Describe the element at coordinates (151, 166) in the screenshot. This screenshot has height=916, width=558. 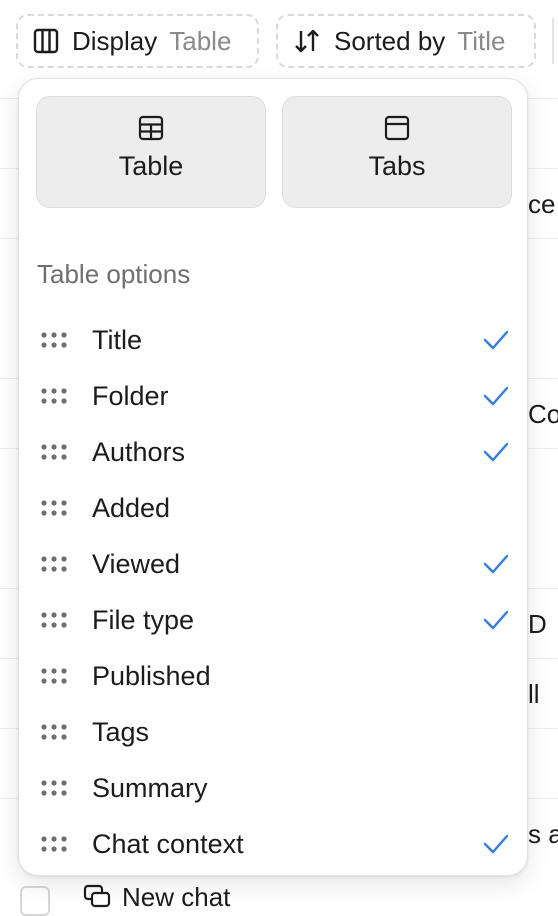
I see `mode-table-label: Table` at that location.